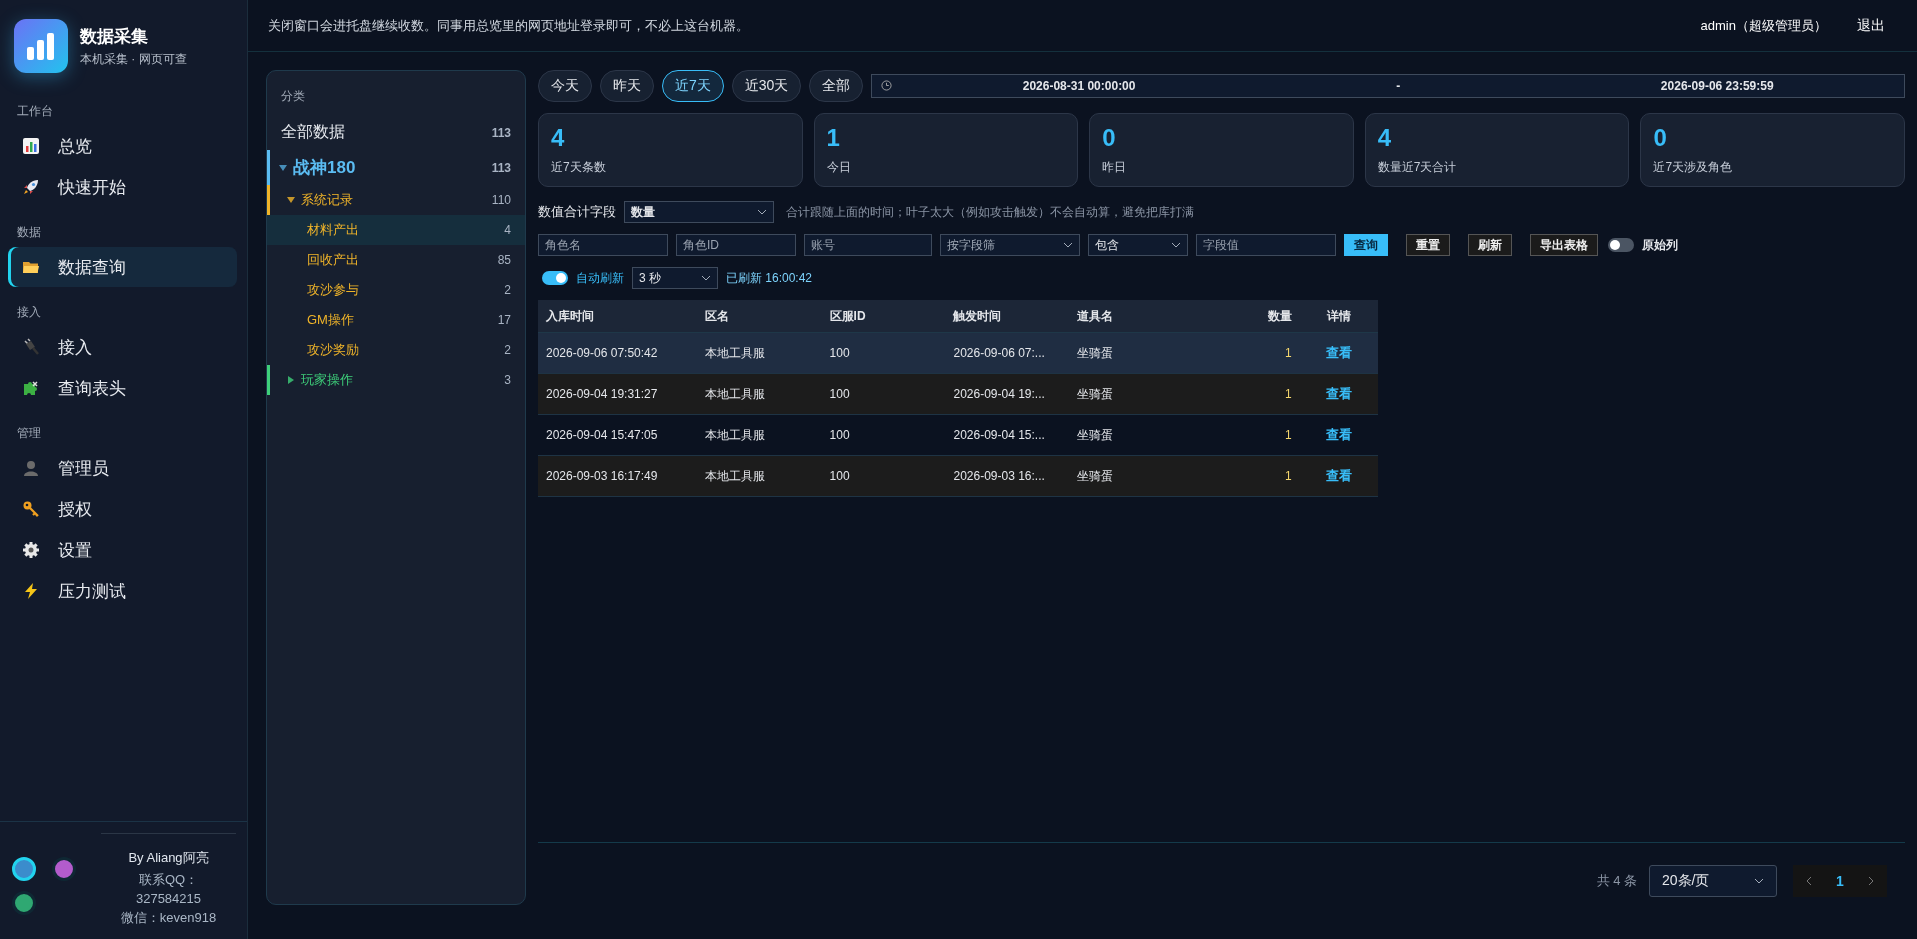  Describe the element at coordinates (868, 245) in the screenshot. I see `filter-input: 账号` at that location.